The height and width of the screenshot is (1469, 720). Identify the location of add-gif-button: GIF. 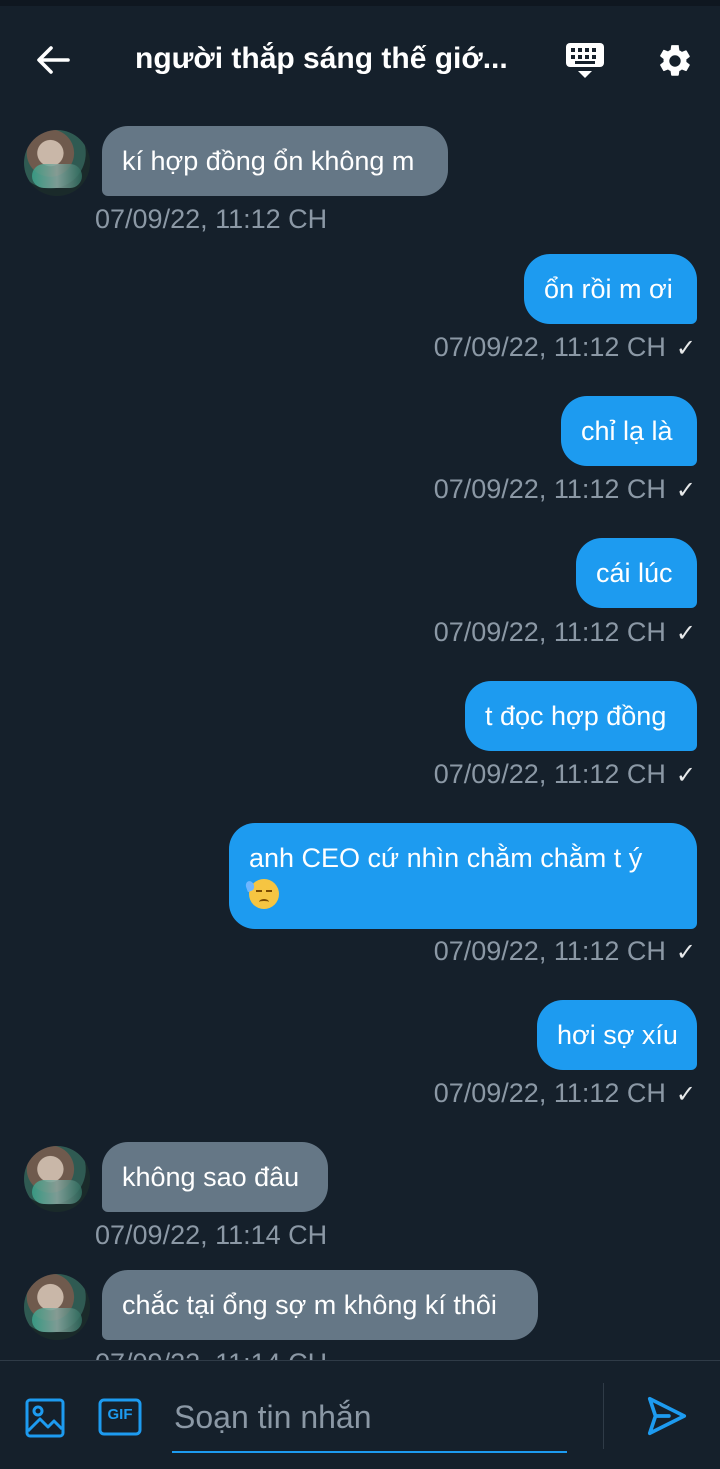
(120, 1417).